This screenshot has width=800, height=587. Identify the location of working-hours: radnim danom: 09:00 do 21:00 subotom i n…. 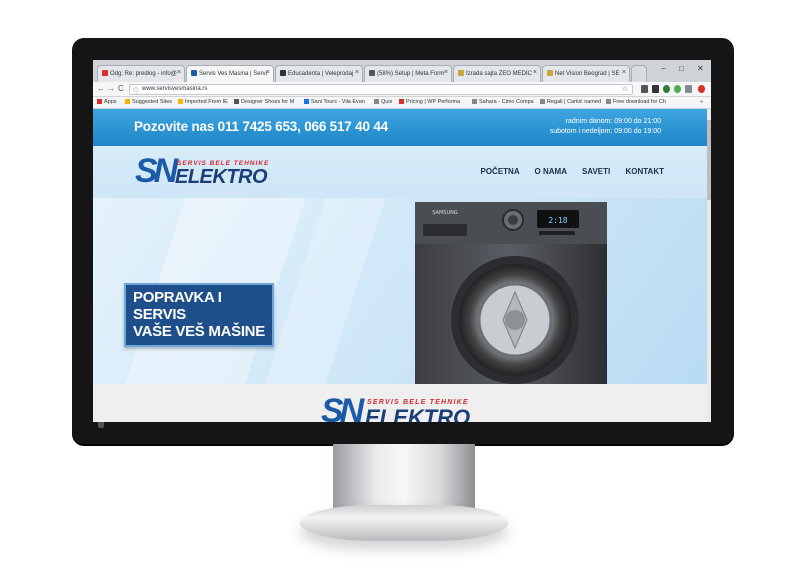
(605, 127).